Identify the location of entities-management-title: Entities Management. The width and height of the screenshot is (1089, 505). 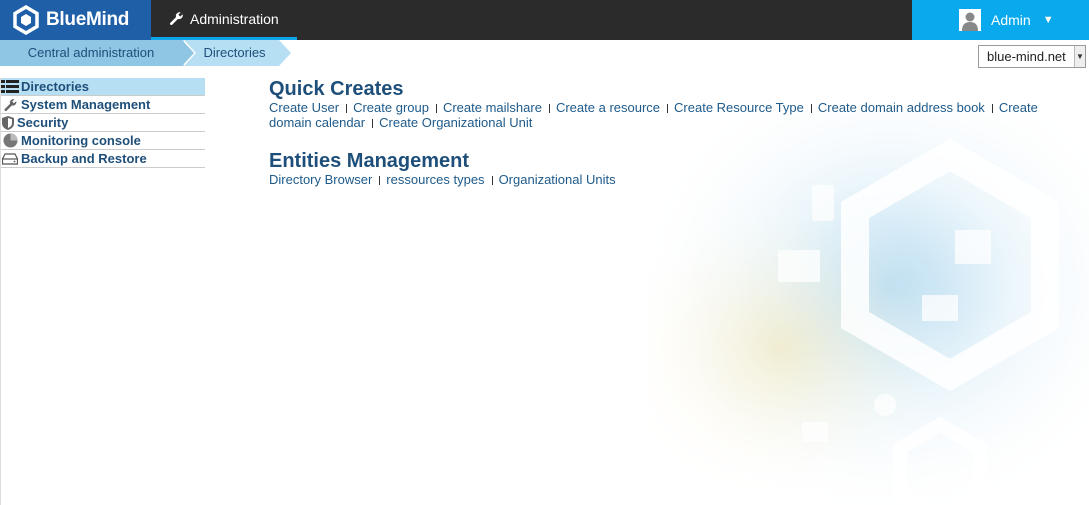
(369, 161).